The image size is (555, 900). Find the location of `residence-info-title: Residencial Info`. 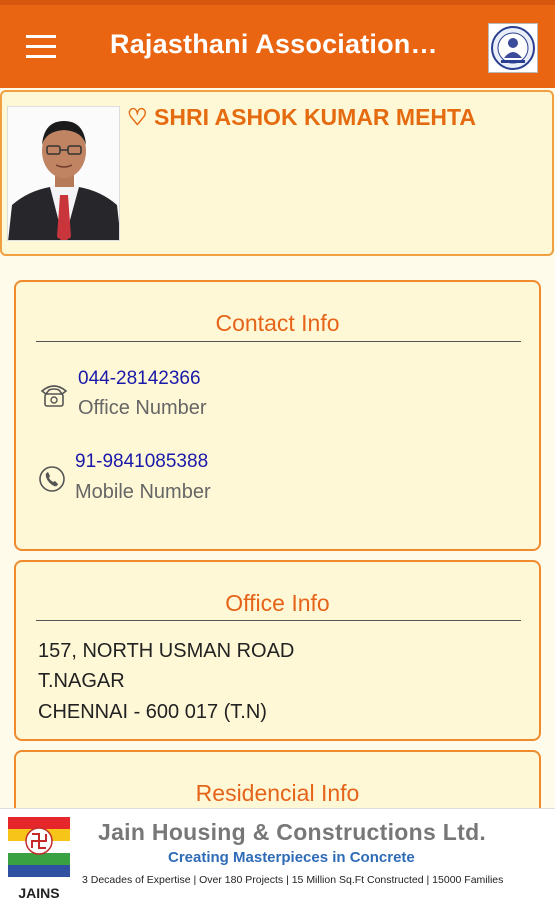

residence-info-title: Residencial Info is located at coordinates (277, 793).